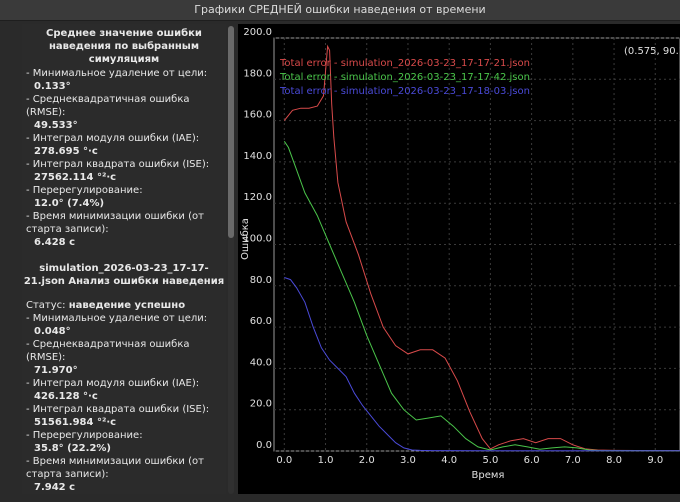 The image size is (680, 502). Describe the element at coordinates (261, 362) in the screenshot. I see `y-tick-label: 40.0` at that location.